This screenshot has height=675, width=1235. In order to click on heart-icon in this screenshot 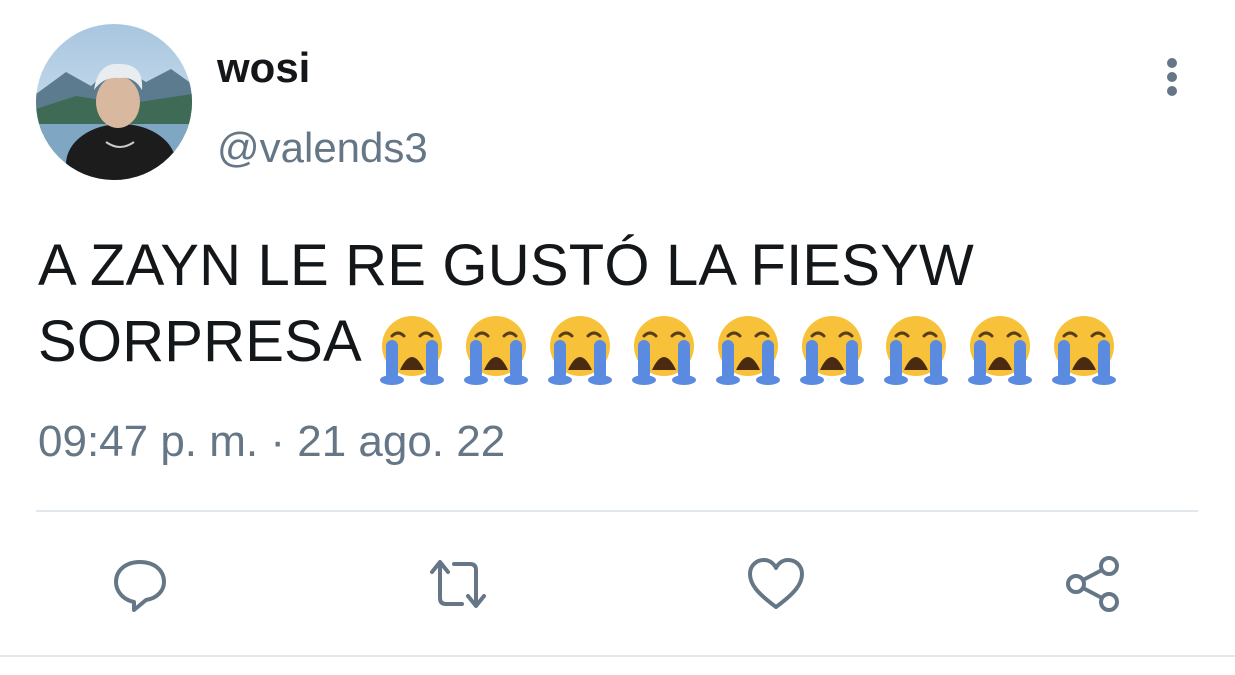, I will do `click(776, 583)`.